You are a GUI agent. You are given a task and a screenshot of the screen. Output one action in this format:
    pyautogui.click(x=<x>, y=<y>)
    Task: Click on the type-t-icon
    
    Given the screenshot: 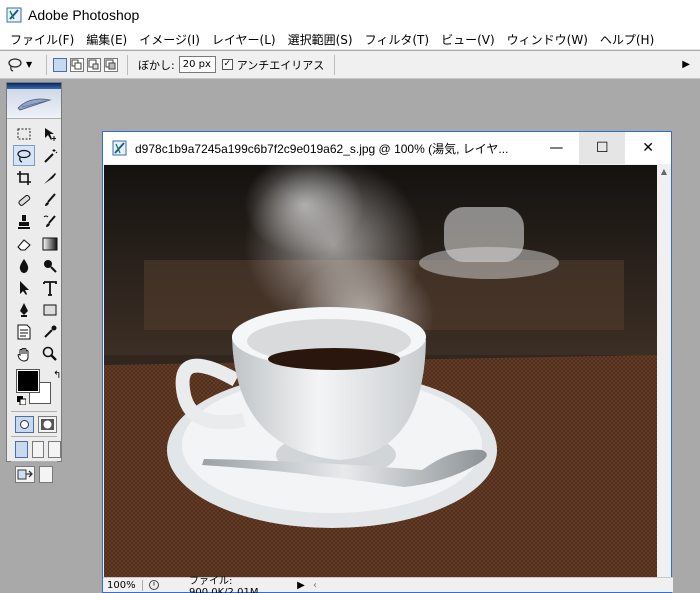 What is the action you would take?
    pyautogui.click(x=50, y=288)
    